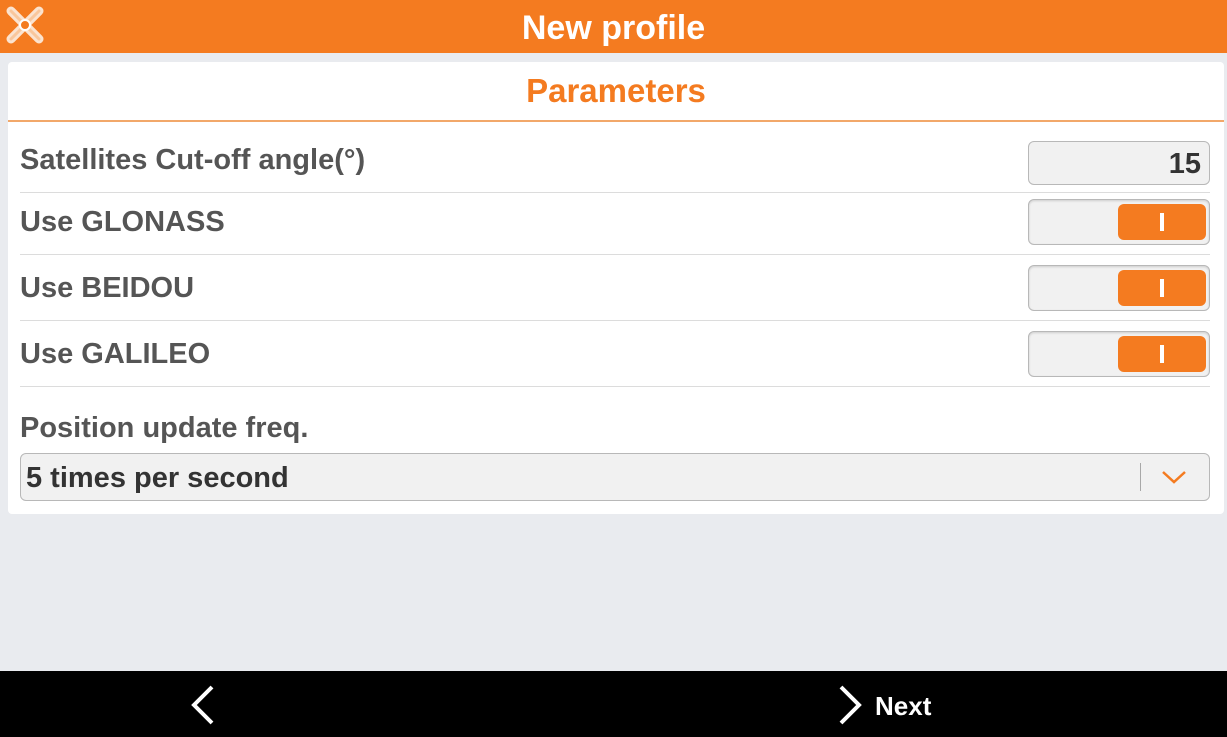 The image size is (1227, 737). What do you see at coordinates (1140, 477) in the screenshot?
I see `select-divider` at bounding box center [1140, 477].